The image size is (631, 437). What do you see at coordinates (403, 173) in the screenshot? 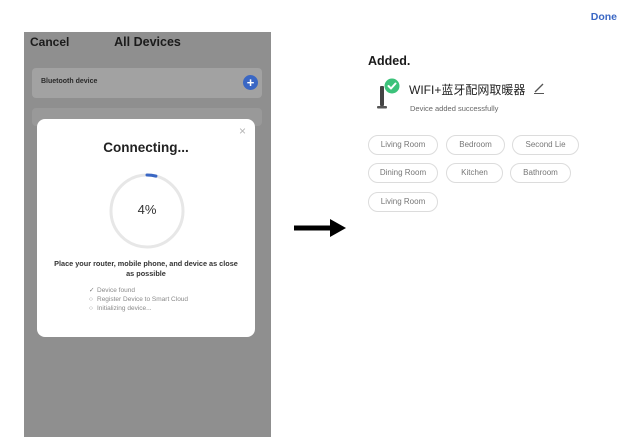
I see `room-chip: Dining Room` at bounding box center [403, 173].